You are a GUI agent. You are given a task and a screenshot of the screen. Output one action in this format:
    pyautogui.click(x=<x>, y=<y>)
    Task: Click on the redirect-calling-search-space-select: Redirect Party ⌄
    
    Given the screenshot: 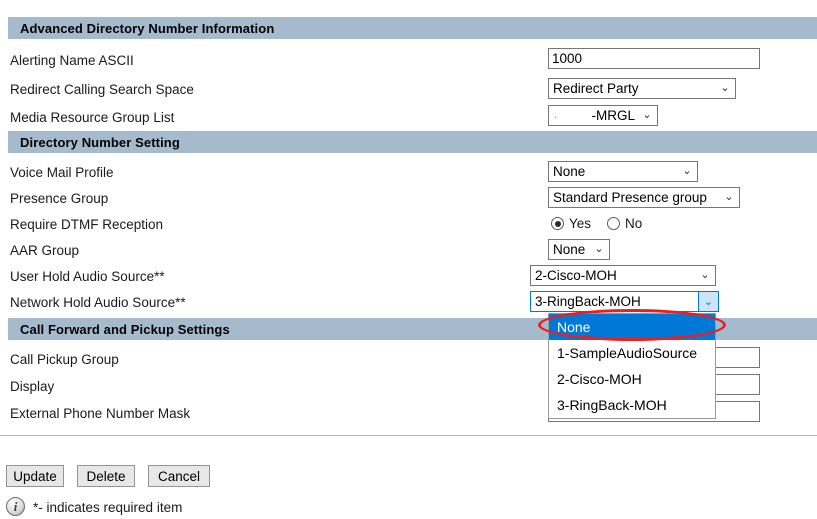 What is the action you would take?
    pyautogui.click(x=642, y=88)
    